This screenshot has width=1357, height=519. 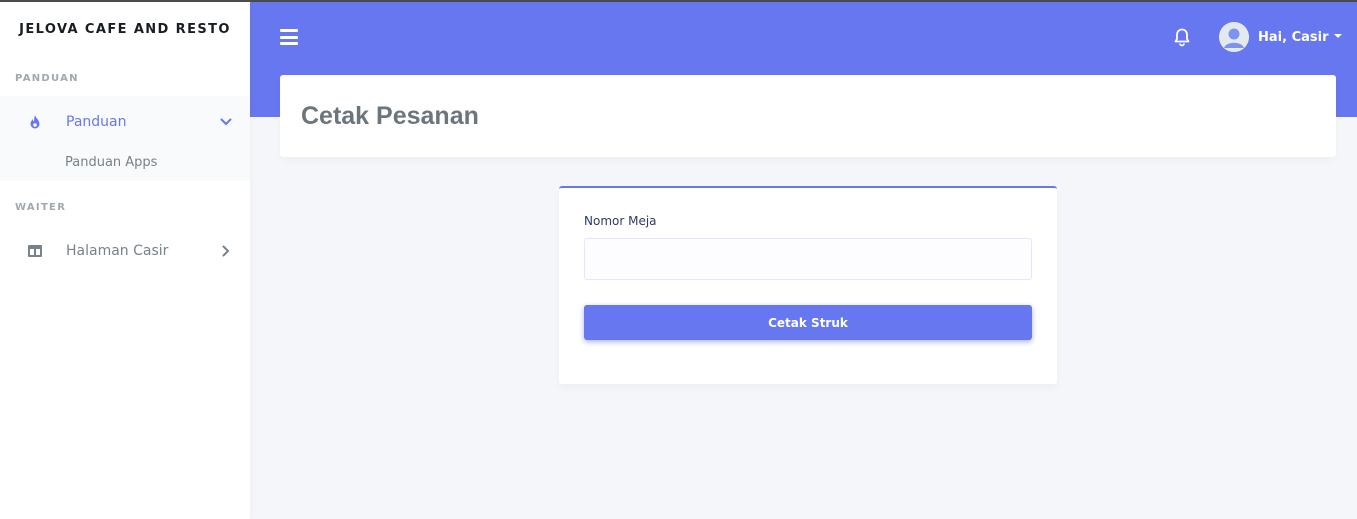 I want to click on columns-icon, so click(x=35, y=251).